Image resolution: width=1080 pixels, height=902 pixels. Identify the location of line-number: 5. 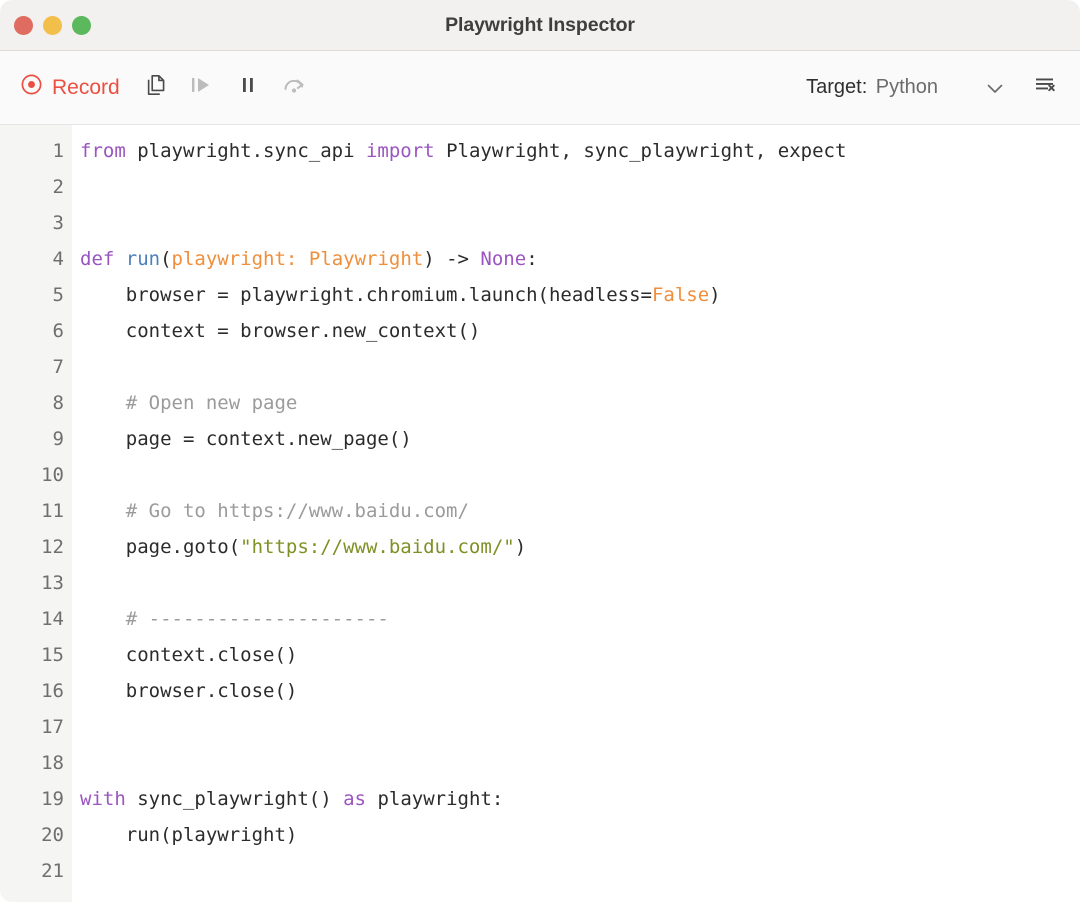
(58, 295).